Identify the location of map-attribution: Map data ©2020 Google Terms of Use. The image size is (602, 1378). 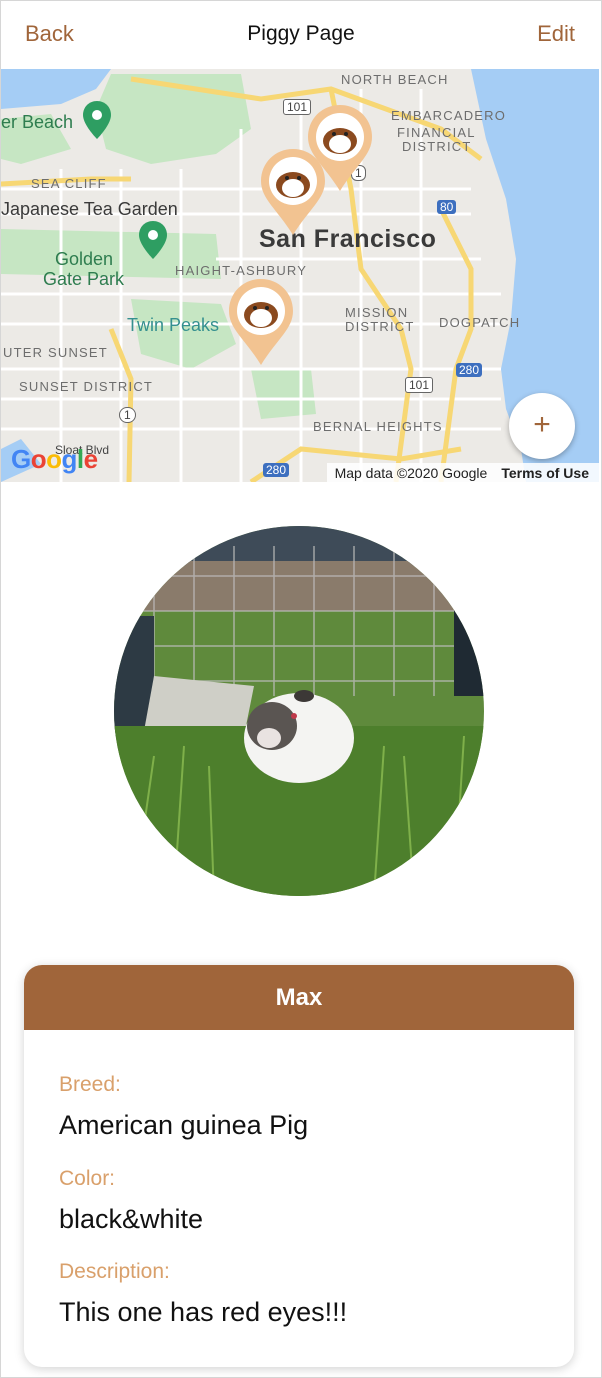
(462, 472).